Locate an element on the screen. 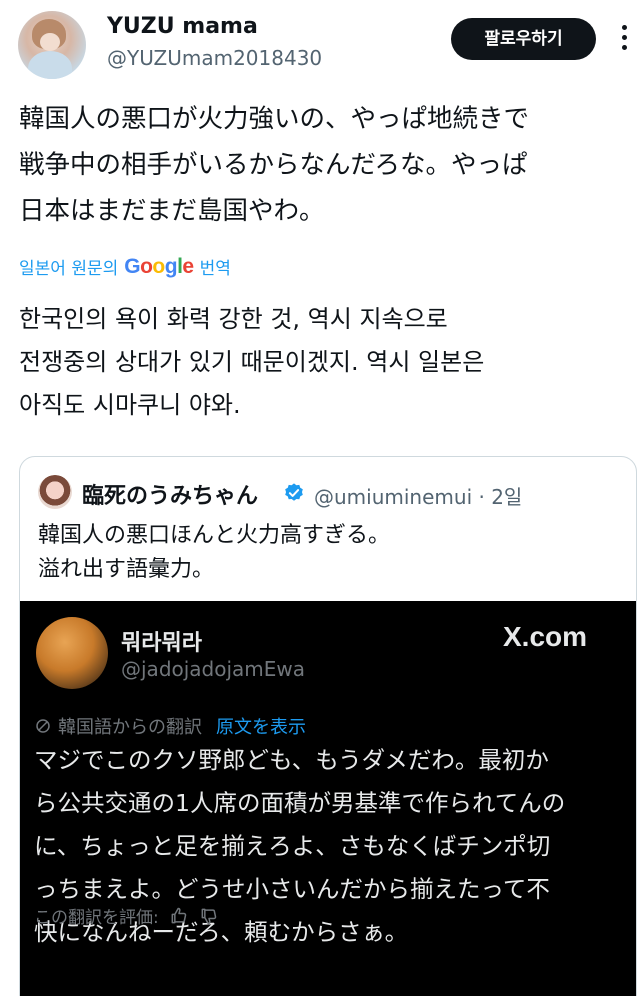  embedded-author-name: 뭐라뭐라 is located at coordinates (161, 643).